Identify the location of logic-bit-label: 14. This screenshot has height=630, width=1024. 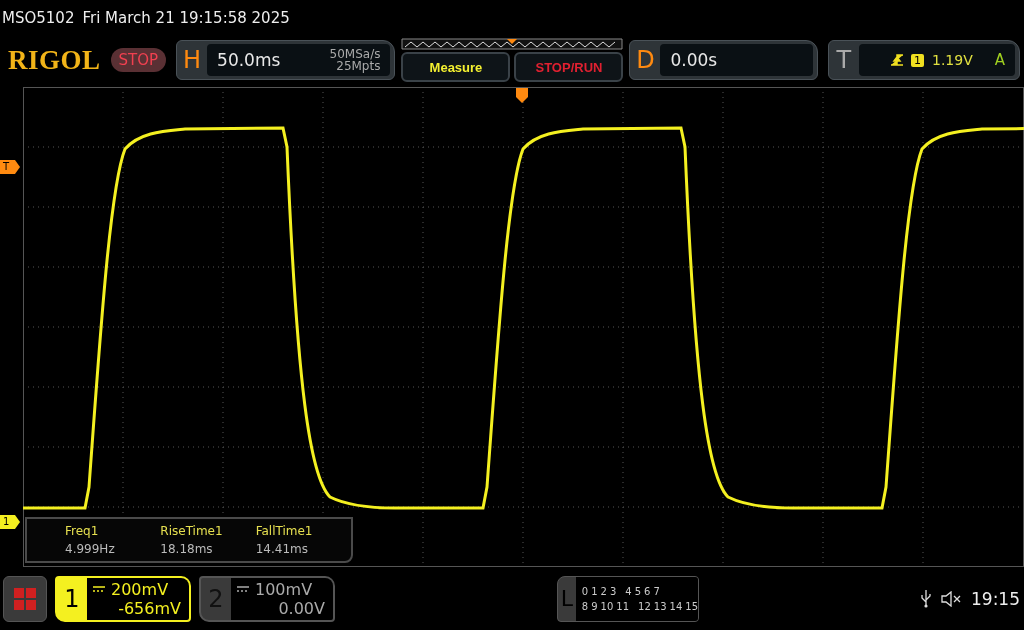
(676, 606).